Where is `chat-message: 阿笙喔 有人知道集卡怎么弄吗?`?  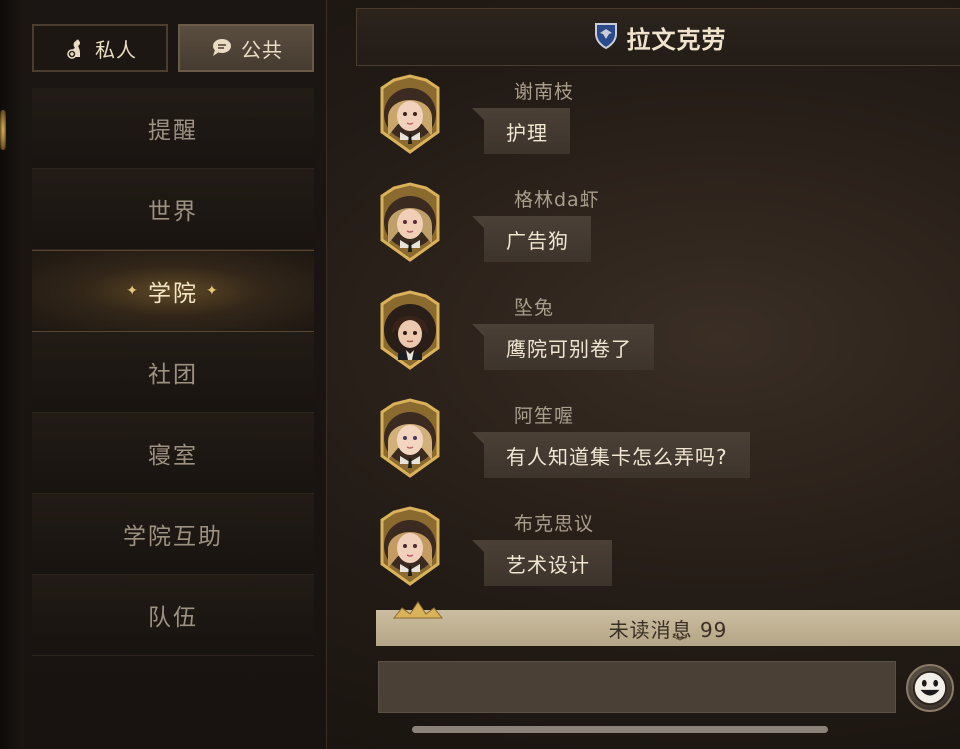 chat-message: 阿笙喔 有人知道集卡怎么弄吗? is located at coordinates (658, 448).